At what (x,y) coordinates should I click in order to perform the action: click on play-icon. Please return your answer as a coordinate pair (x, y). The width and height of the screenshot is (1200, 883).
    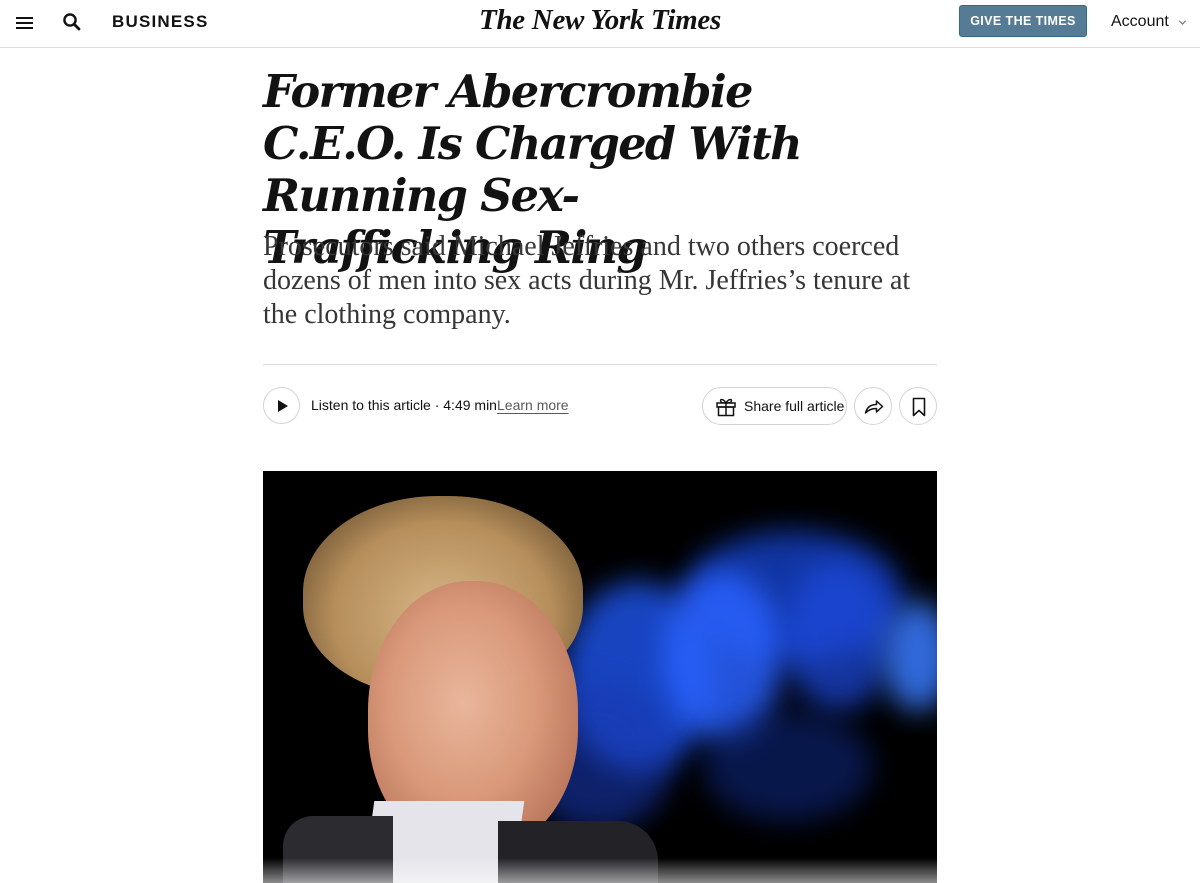
    Looking at the image, I should click on (283, 406).